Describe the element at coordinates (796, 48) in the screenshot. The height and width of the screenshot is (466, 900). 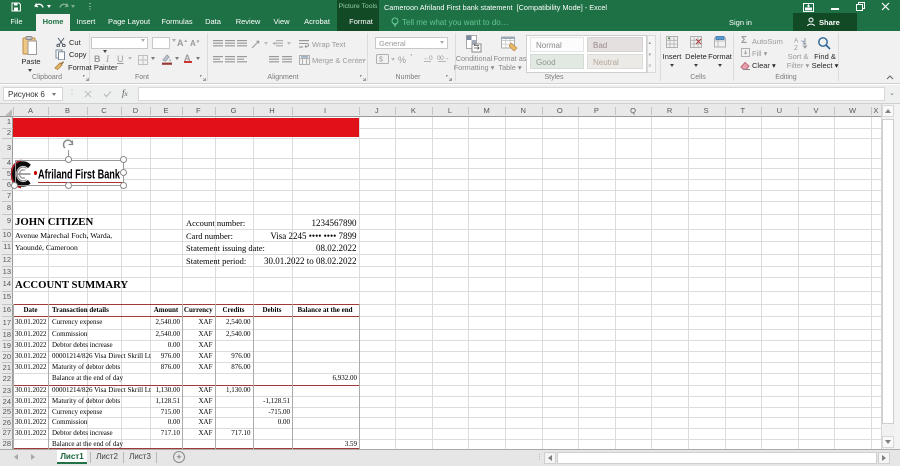
I see `svg-text: Z` at that location.